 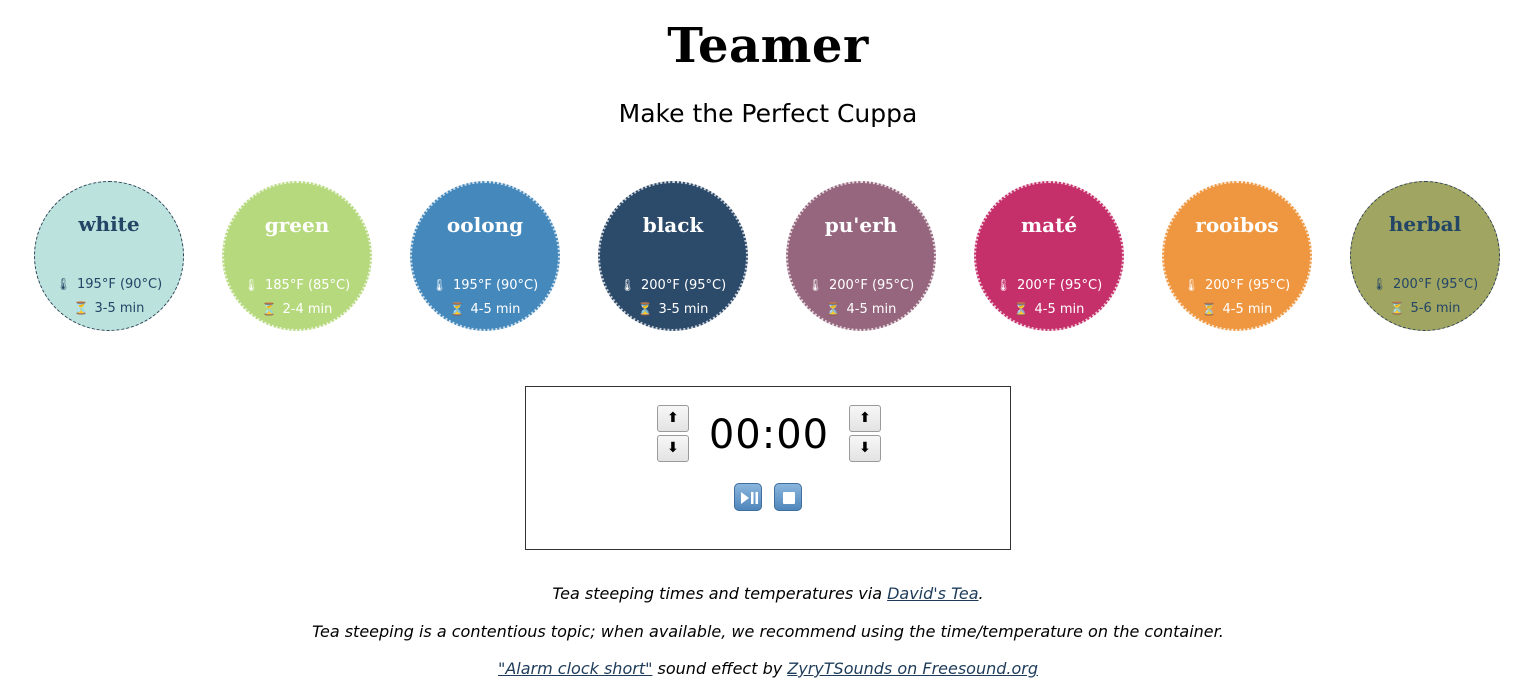 I want to click on credit-period: ., so click(x=981, y=593).